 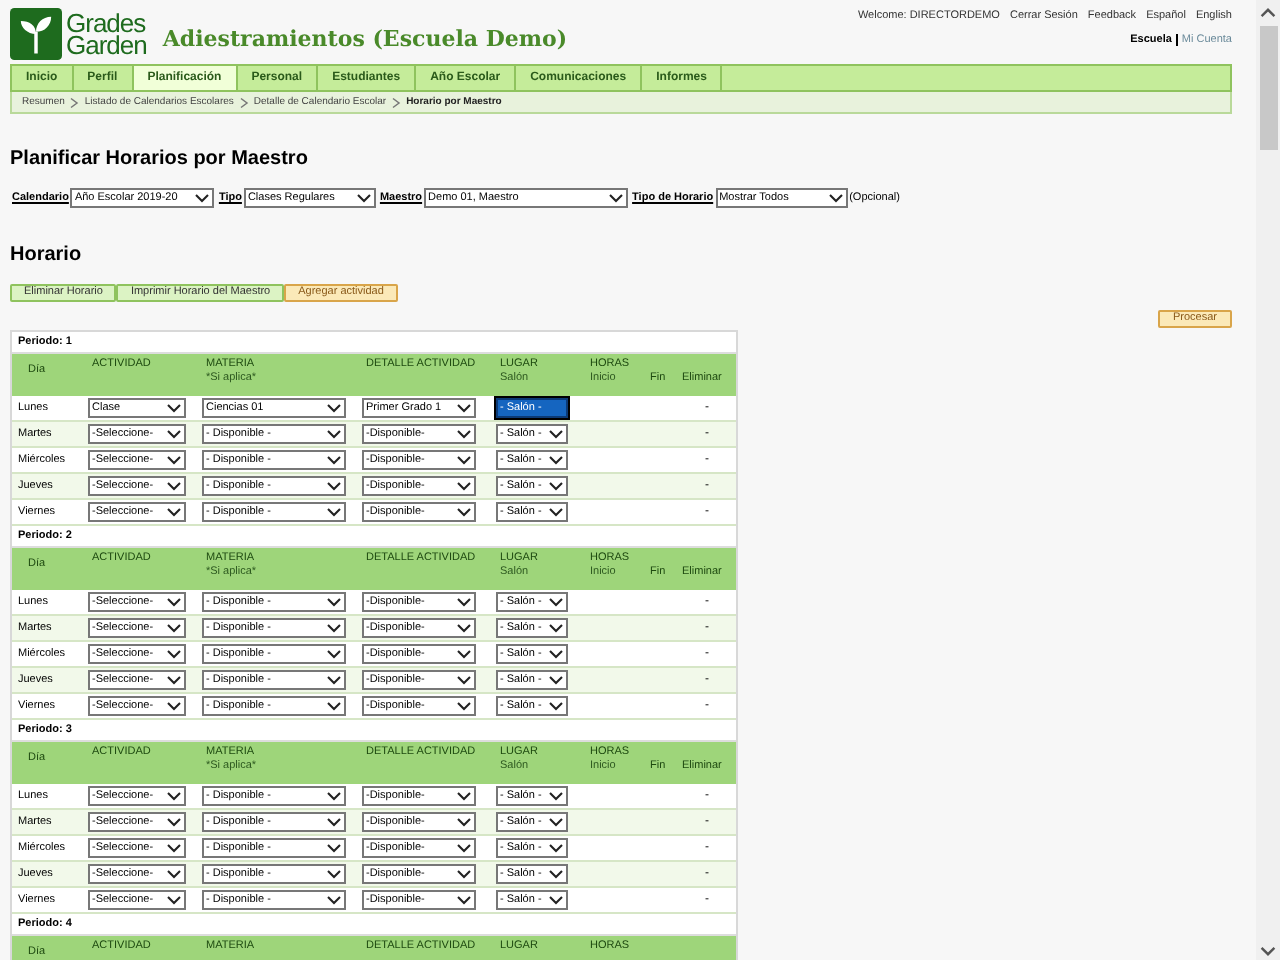 I want to click on scrollbar-thumb, so click(x=1268, y=88).